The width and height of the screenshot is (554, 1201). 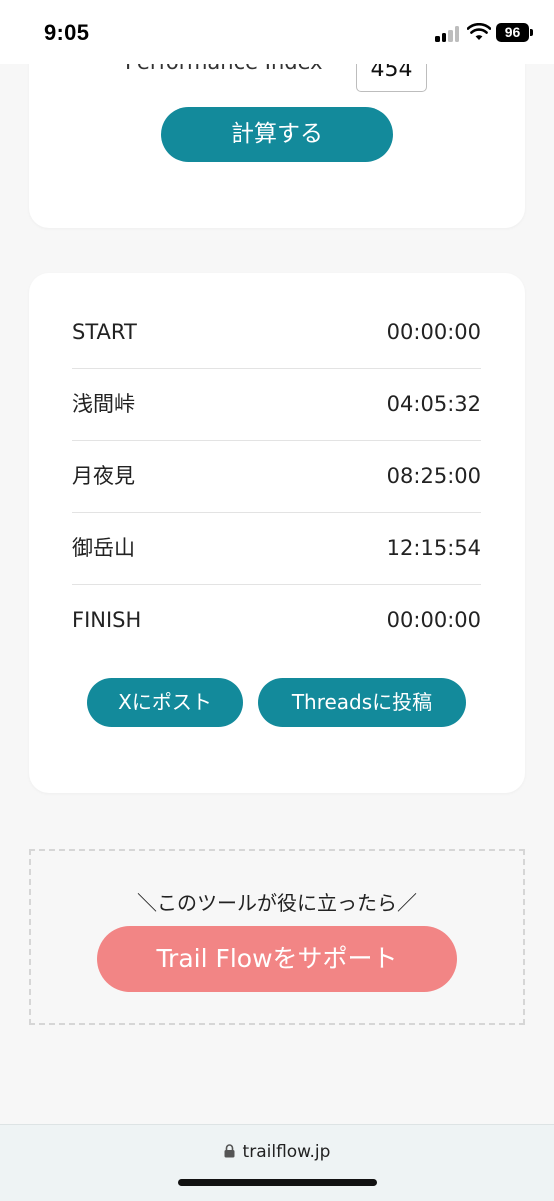 What do you see at coordinates (277, 1182) in the screenshot?
I see `home-indicator` at bounding box center [277, 1182].